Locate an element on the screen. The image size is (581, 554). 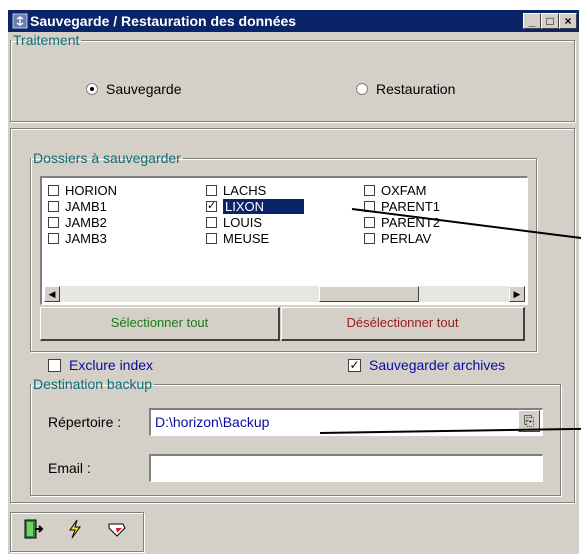
app-icon is located at coordinates (20, 21).